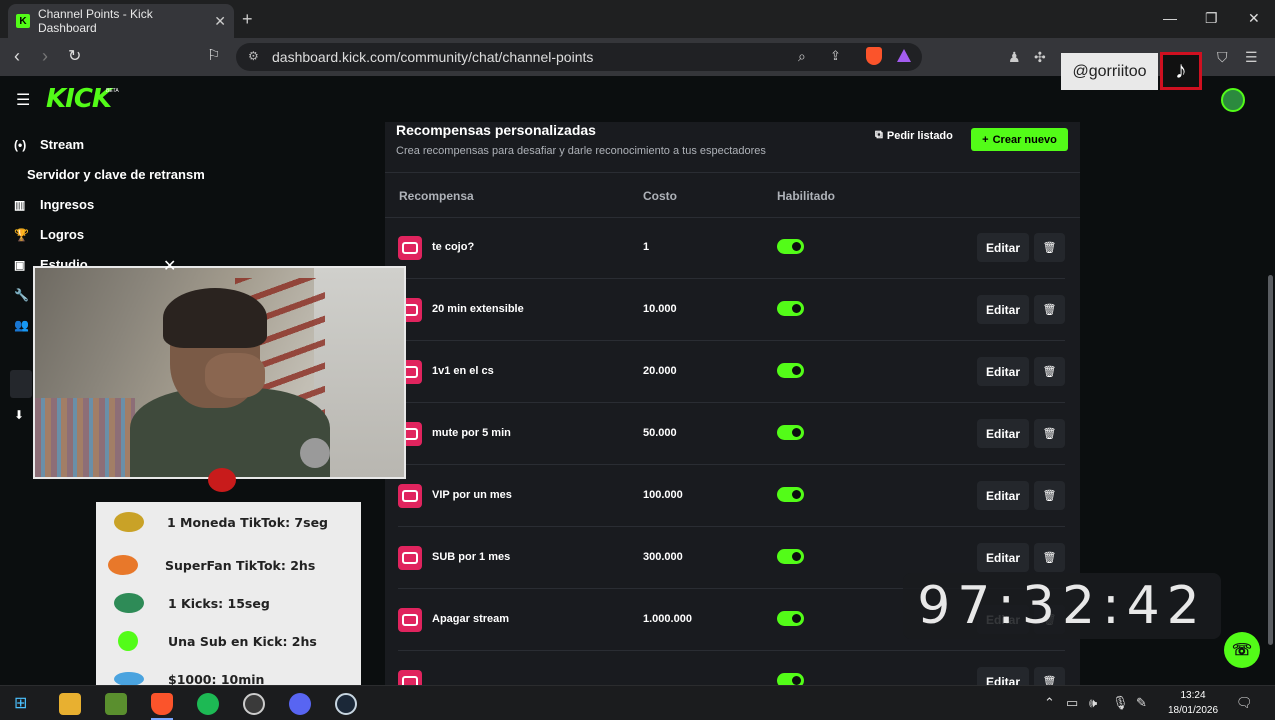 This screenshot has height=720, width=1275. What do you see at coordinates (1193, 703) in the screenshot?
I see `taskbar-clock: 13:24 18/01/2026` at bounding box center [1193, 703].